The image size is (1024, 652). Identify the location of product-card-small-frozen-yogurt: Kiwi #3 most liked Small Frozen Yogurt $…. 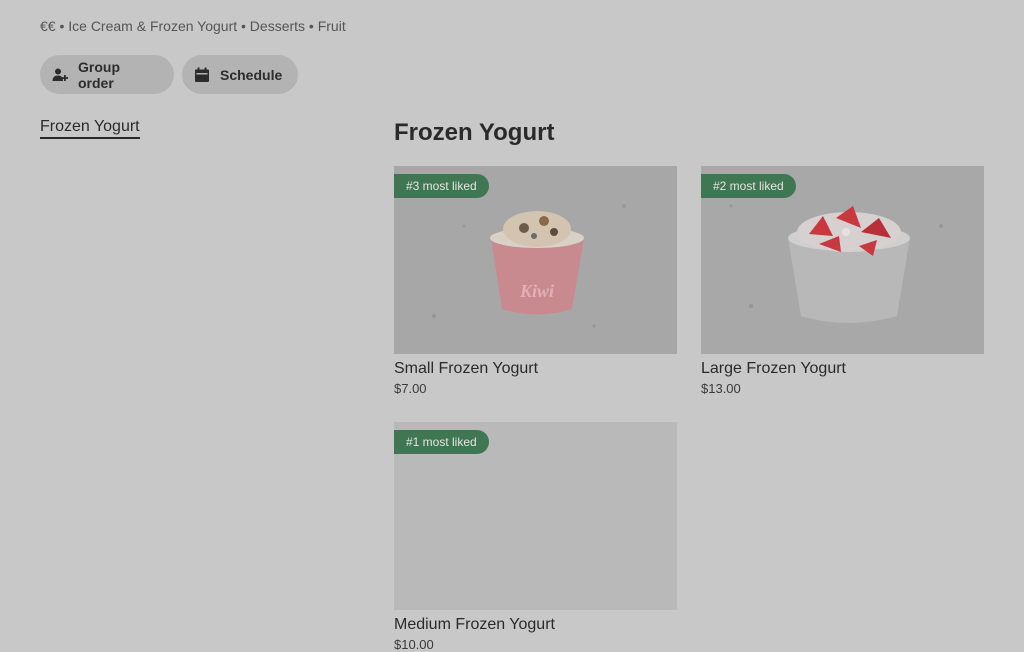
(535, 281).